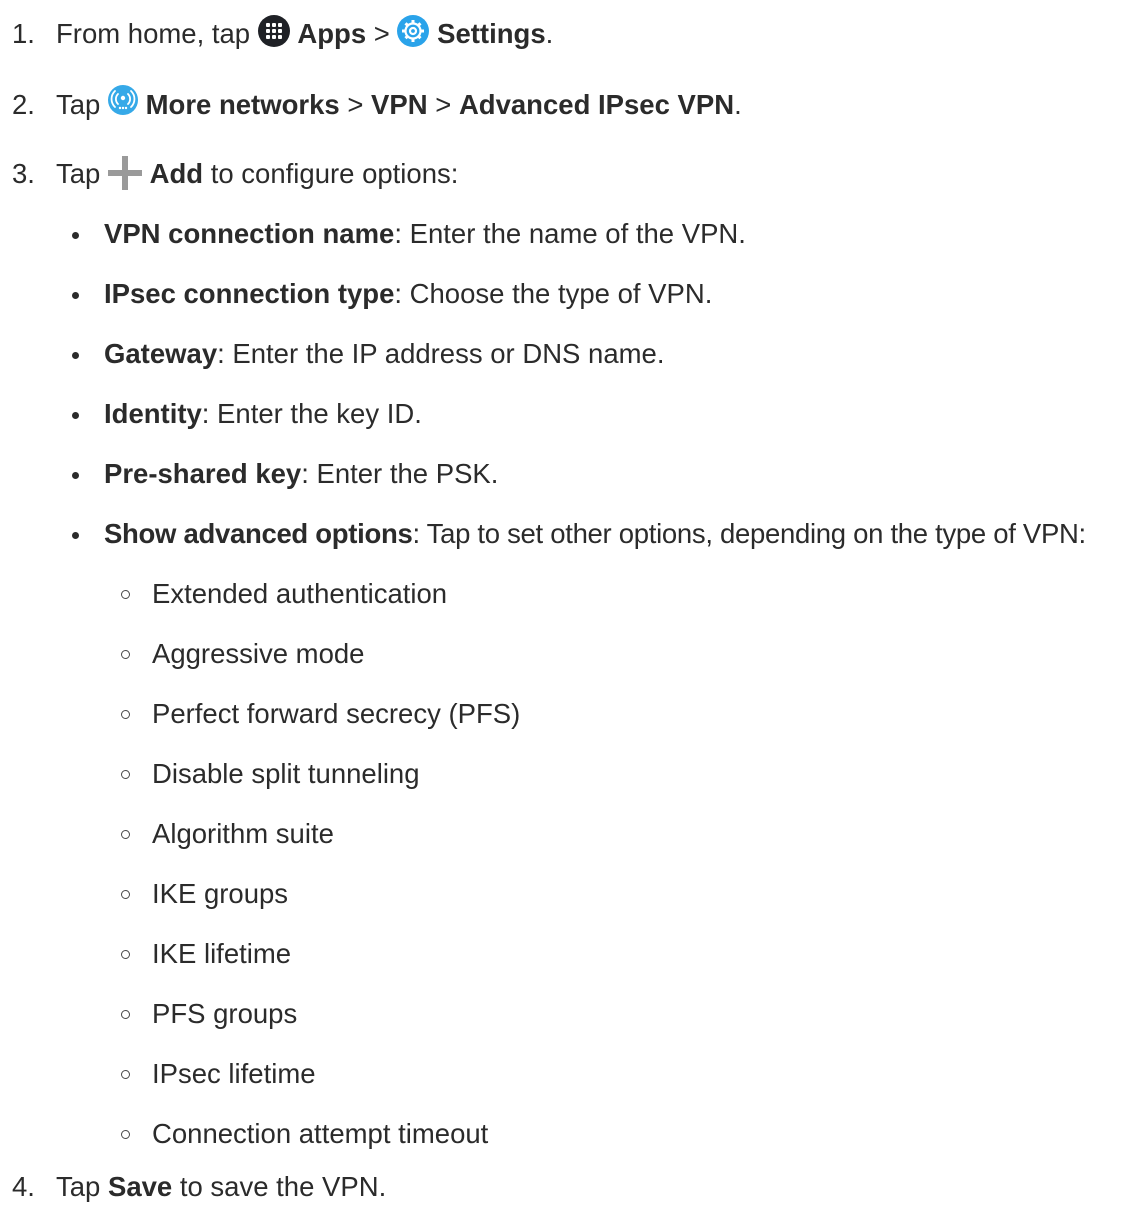  Describe the element at coordinates (153, 413) in the screenshot. I see `option-label: Identity` at that location.